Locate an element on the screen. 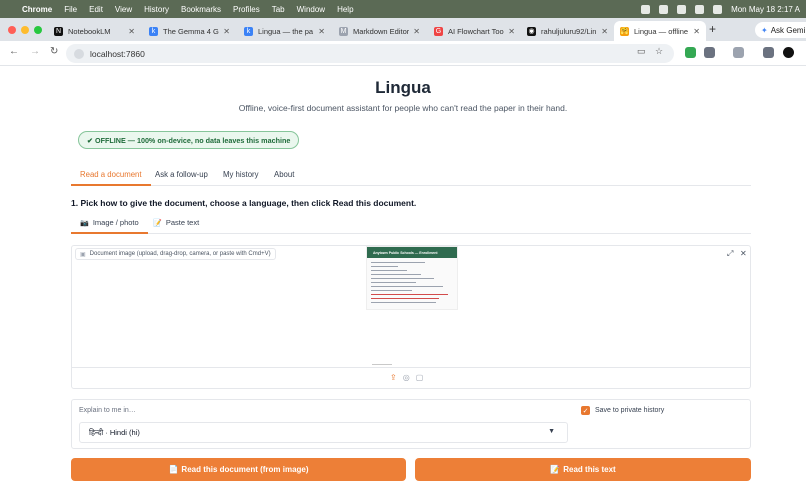 The image size is (806, 491). bookmark-star-icon: ☆ is located at coordinates (659, 51).